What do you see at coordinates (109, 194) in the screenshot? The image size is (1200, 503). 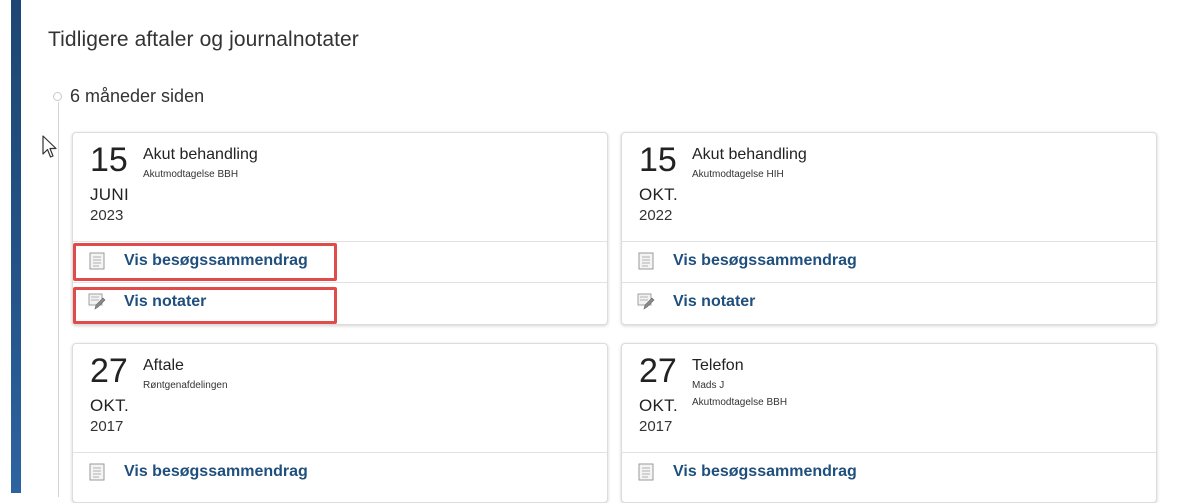 I see `visit-month: JUNI` at bounding box center [109, 194].